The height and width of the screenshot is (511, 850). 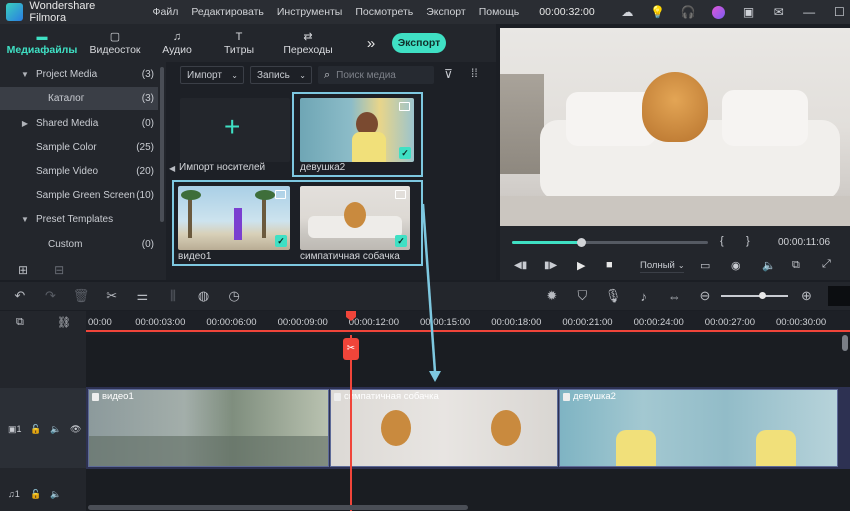 I want to click on annotation-arrow, so click(x=431, y=292).